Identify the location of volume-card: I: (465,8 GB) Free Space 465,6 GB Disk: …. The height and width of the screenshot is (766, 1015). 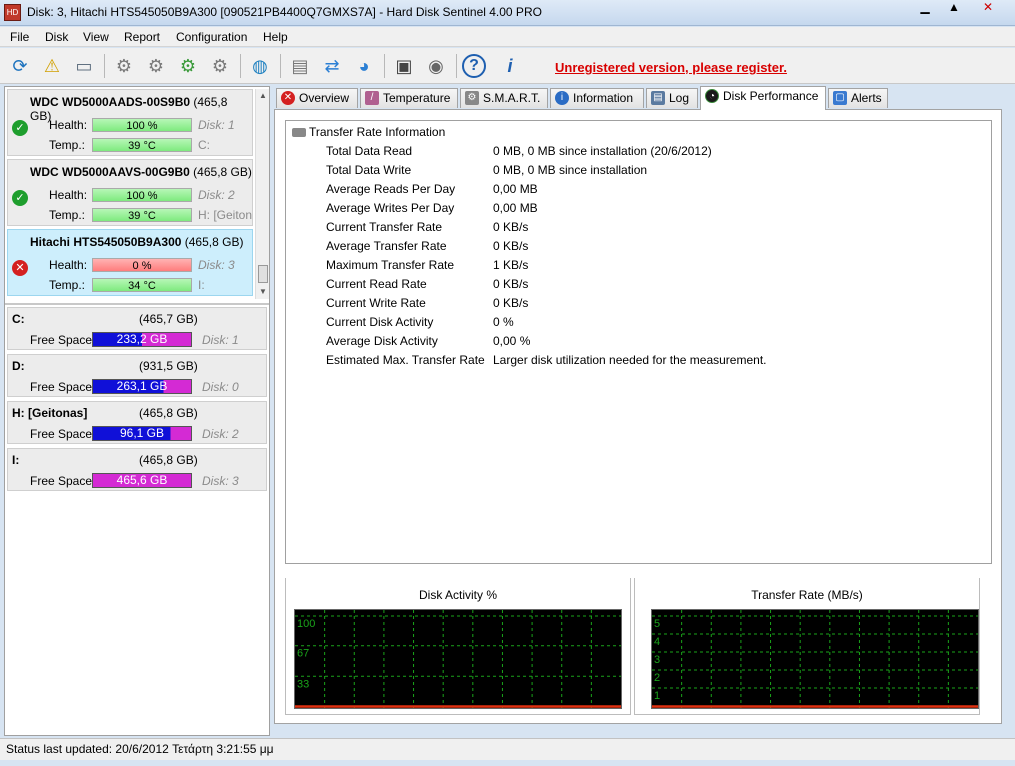
(137, 469).